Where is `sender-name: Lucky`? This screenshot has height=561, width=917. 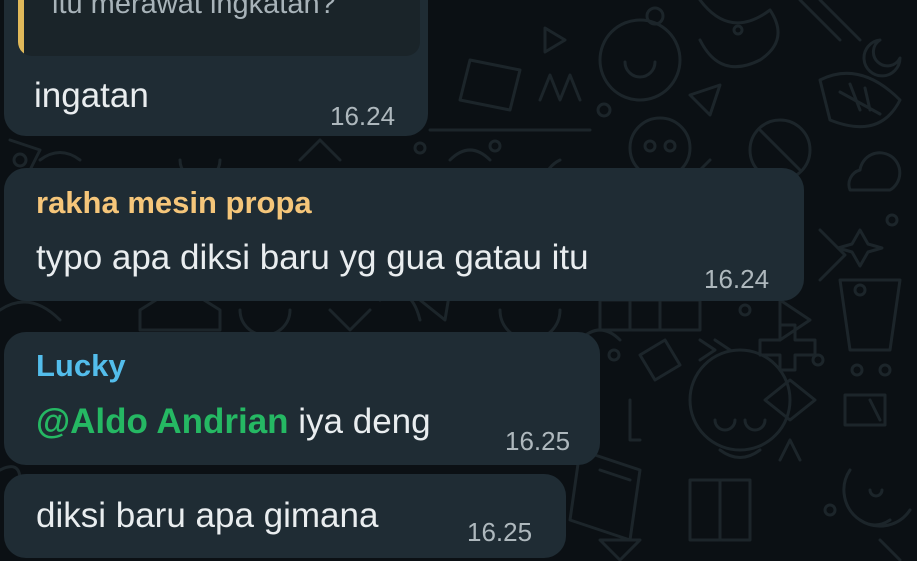
sender-name: Lucky is located at coordinates (81, 366).